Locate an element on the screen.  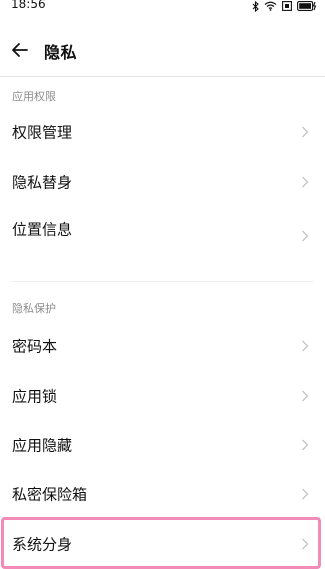
bluetooth-icon is located at coordinates (255, 6).